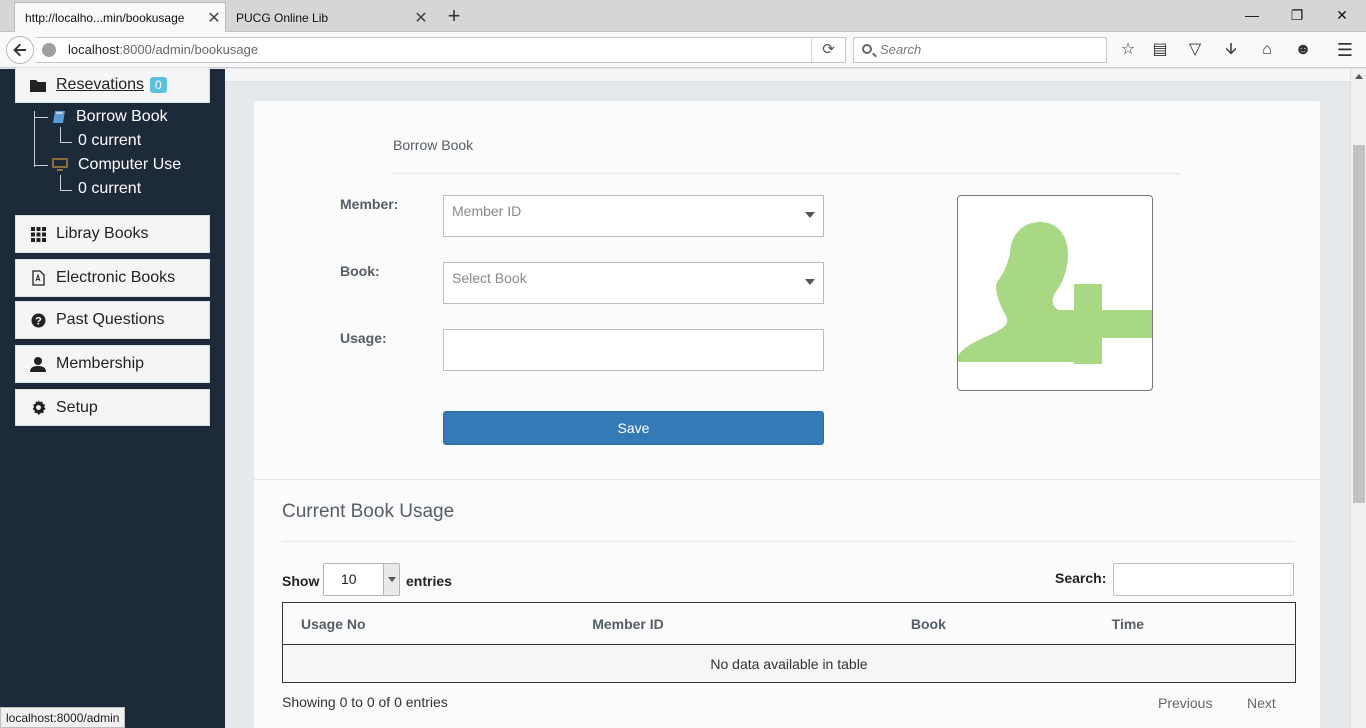 This screenshot has width=1366, height=728. What do you see at coordinates (365, 702) in the screenshot?
I see `table-info: Showing 0 to 0 of 0 entries` at bounding box center [365, 702].